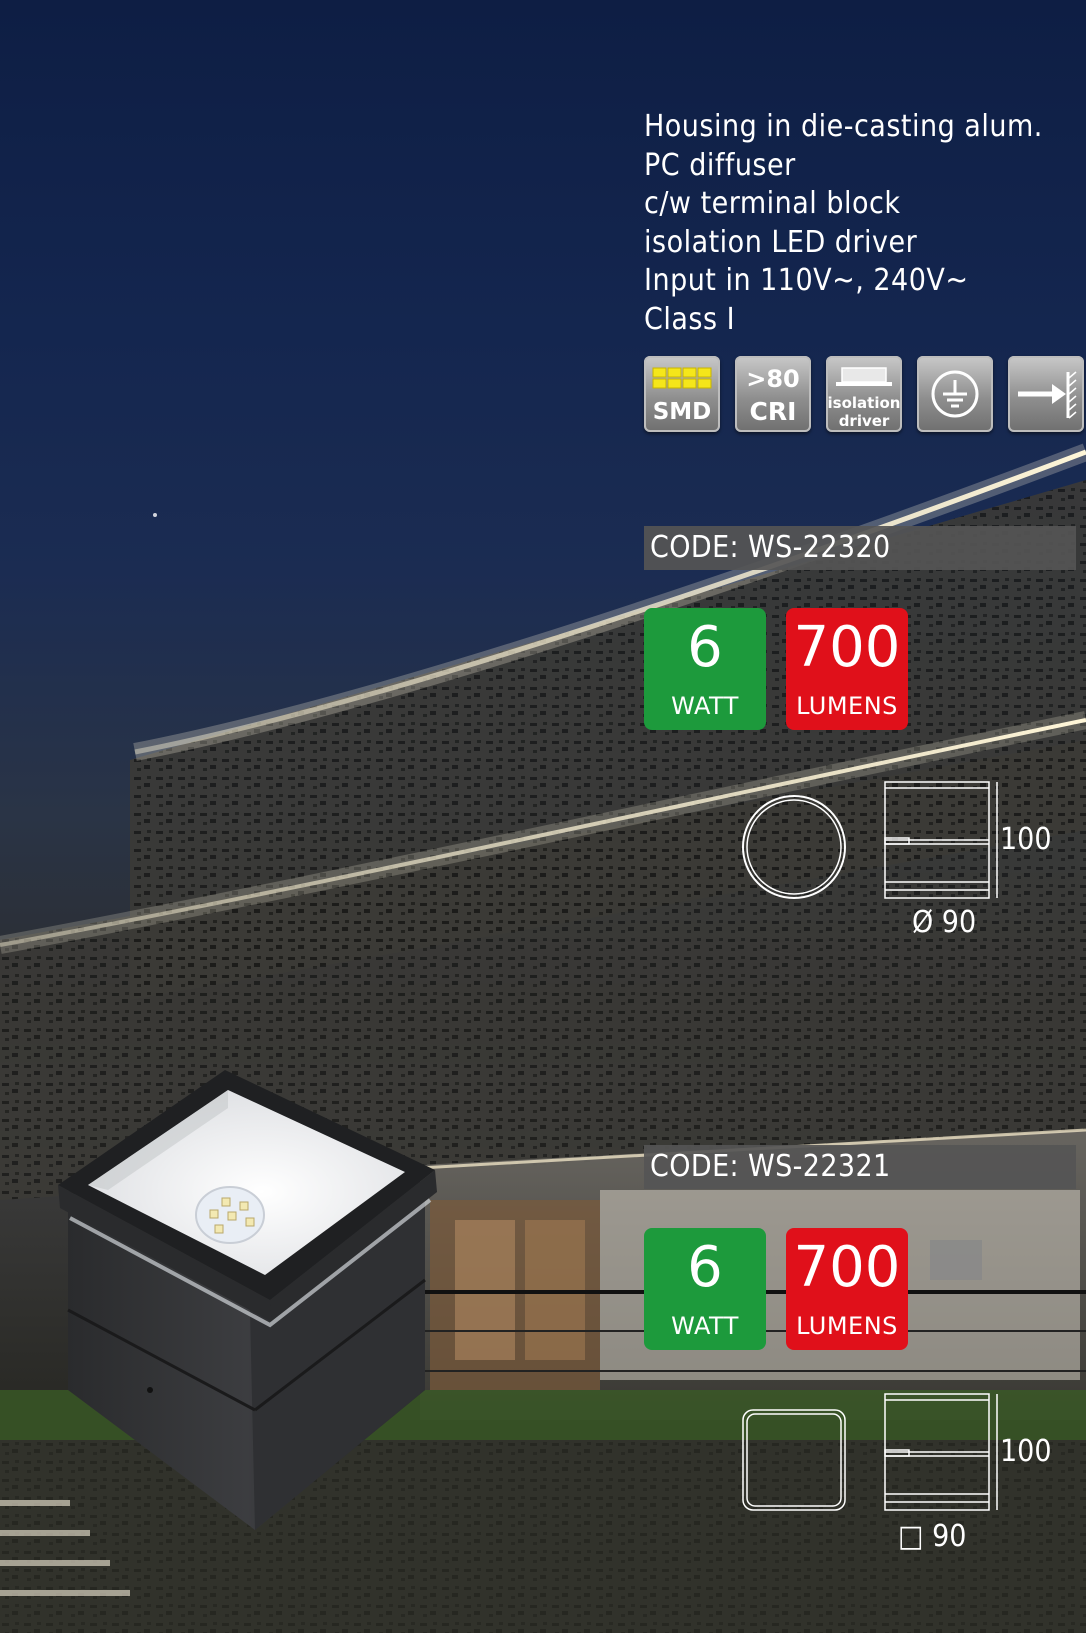 The width and height of the screenshot is (1086, 1633). What do you see at coordinates (772, 203) in the screenshot?
I see `spec-line: c/w terminal block` at bounding box center [772, 203].